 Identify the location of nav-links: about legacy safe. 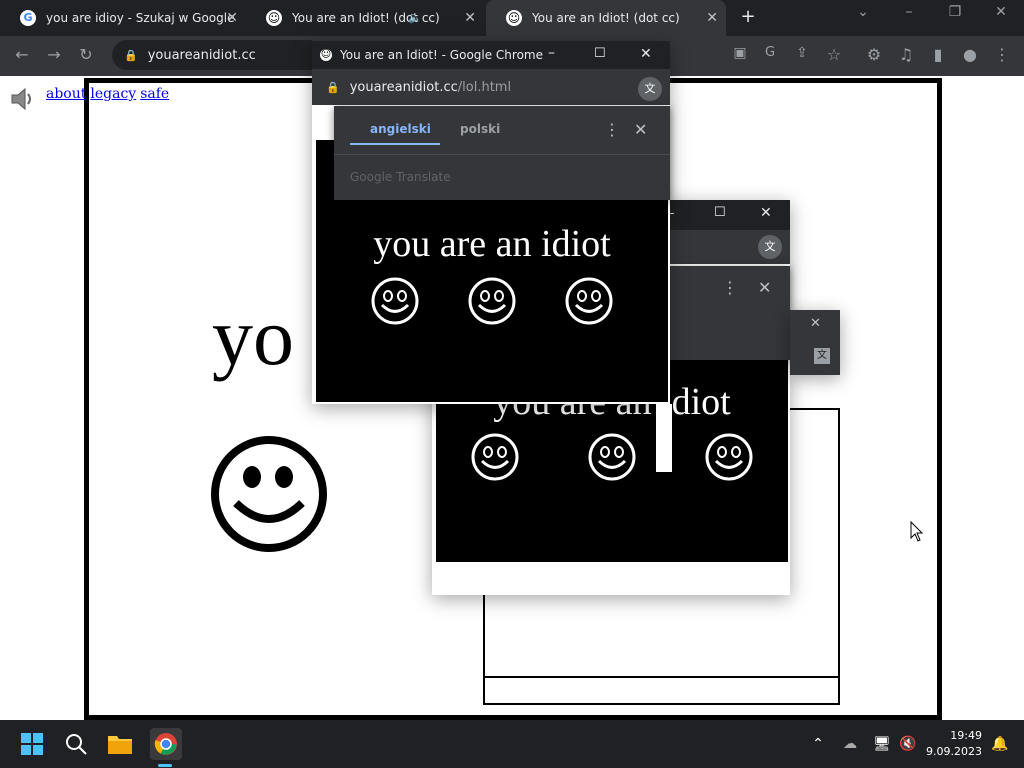
(109, 94).